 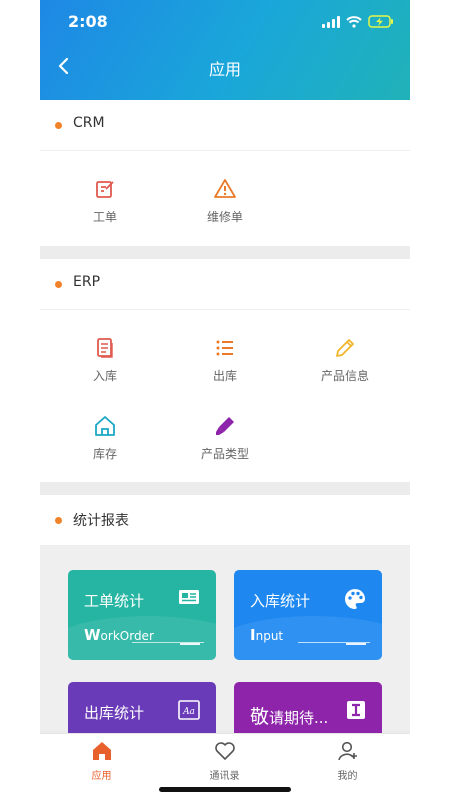 What do you see at coordinates (105, 201) in the screenshot?
I see `app-item-workorder: 工单` at bounding box center [105, 201].